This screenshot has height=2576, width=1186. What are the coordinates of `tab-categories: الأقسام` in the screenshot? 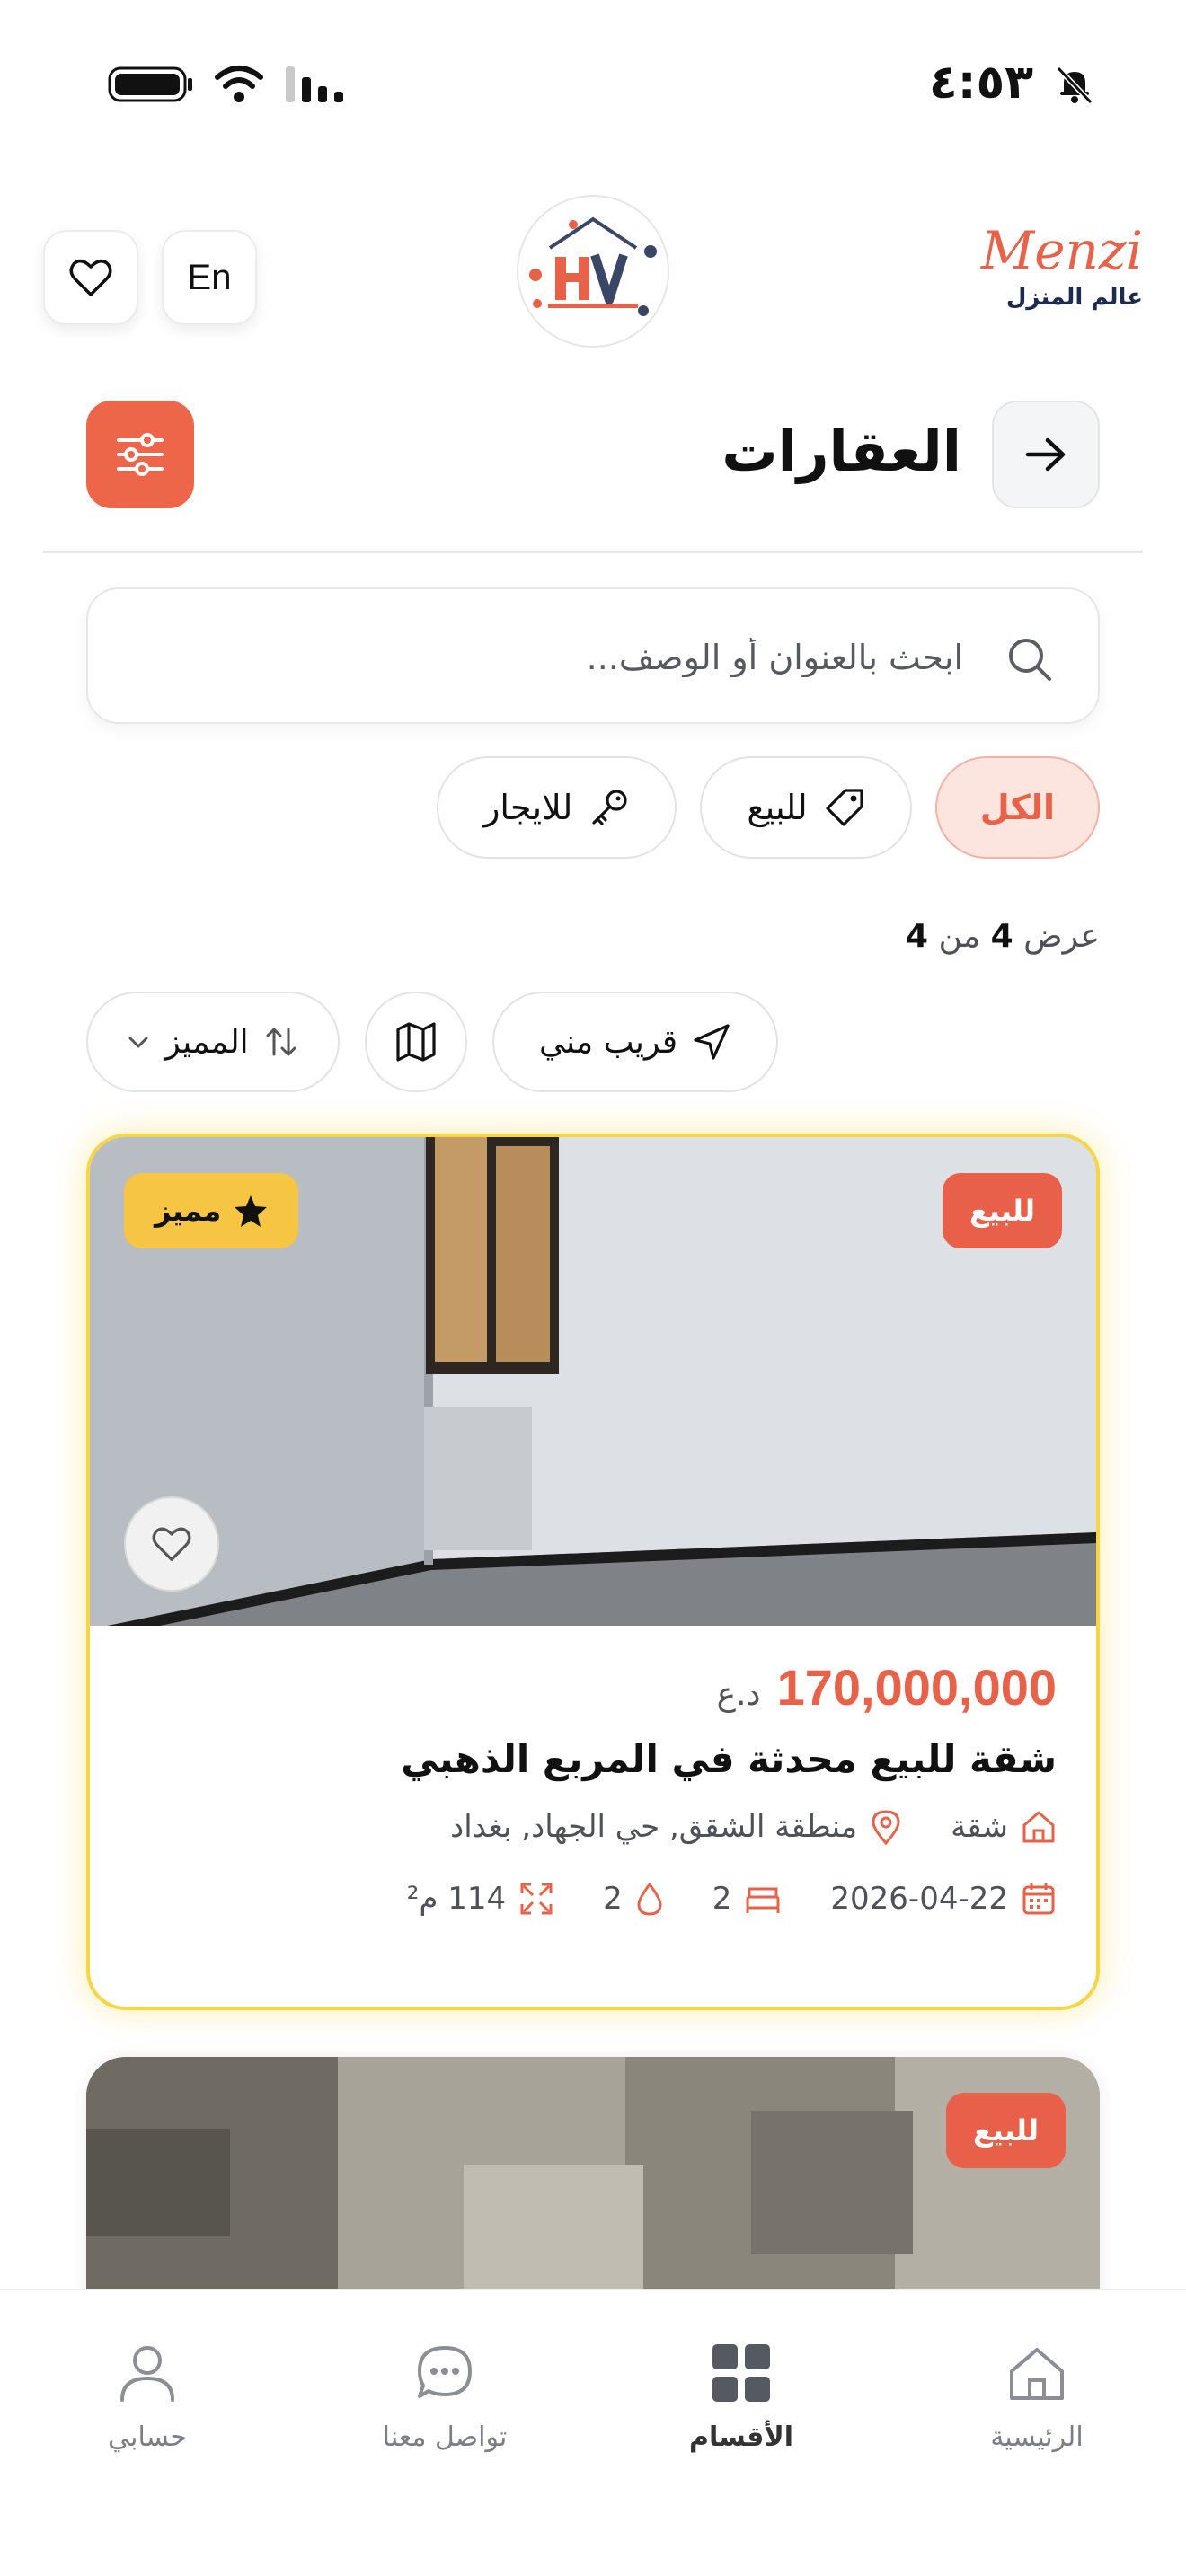 It's located at (741, 2397).